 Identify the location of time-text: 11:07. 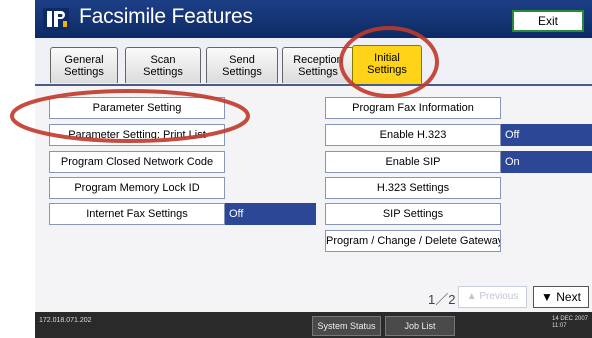
(559, 326).